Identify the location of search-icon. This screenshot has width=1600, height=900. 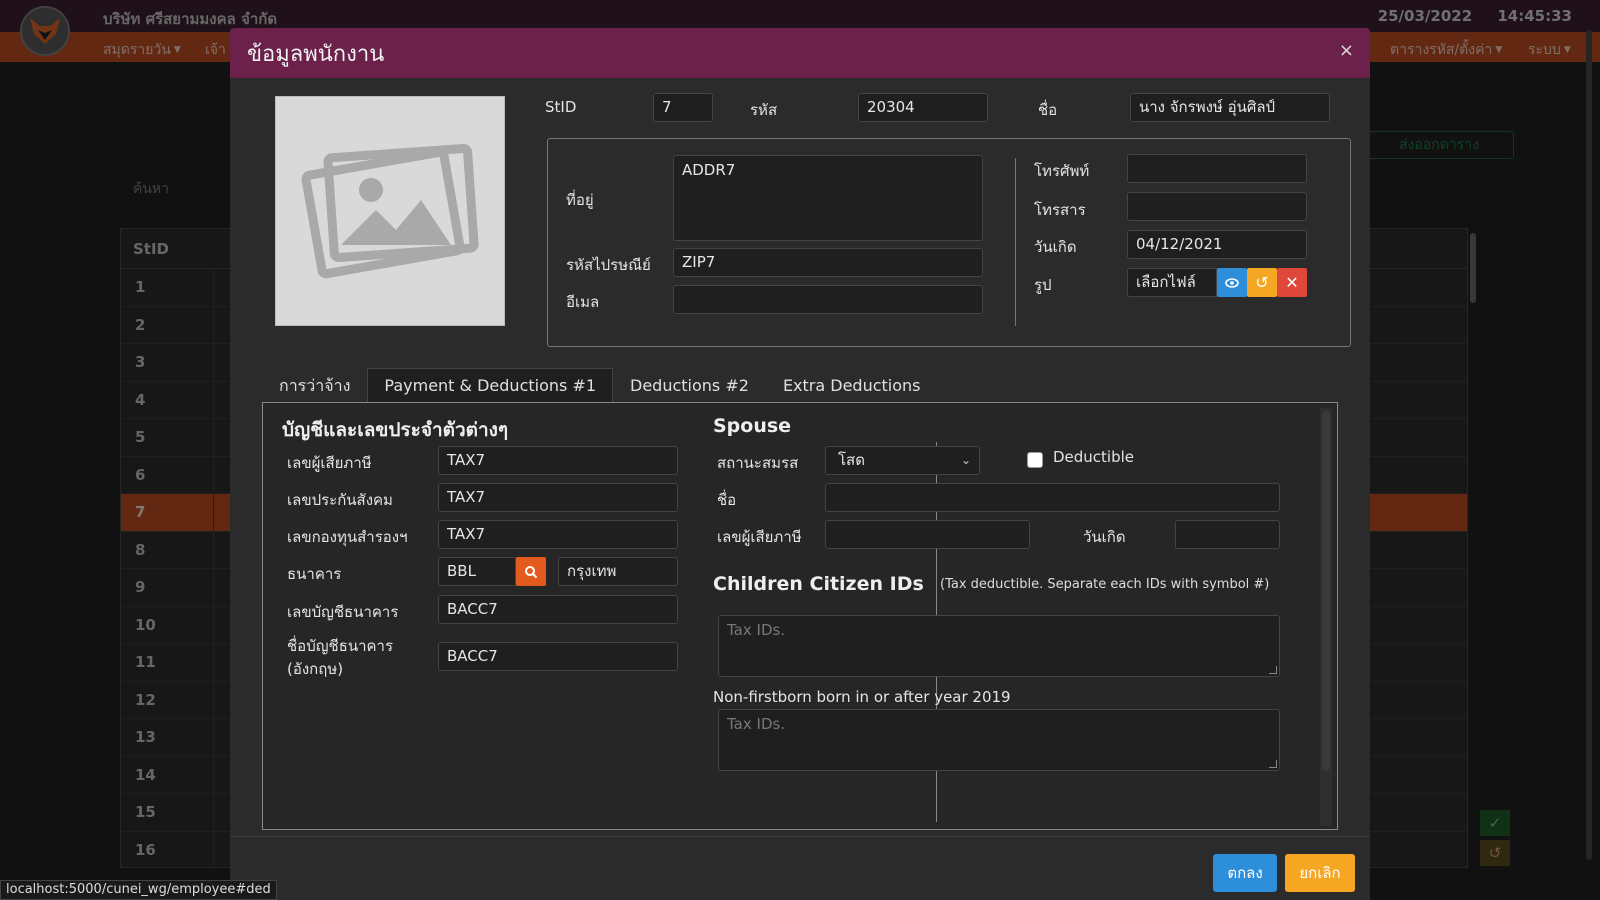
(531, 571).